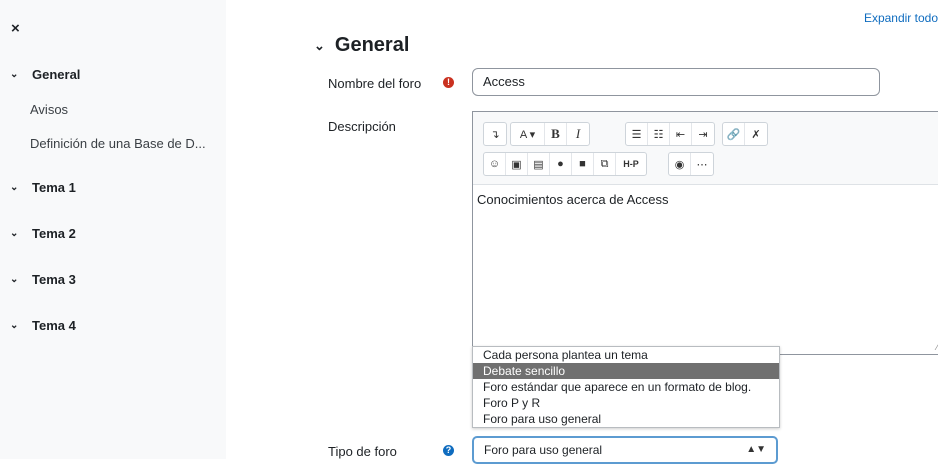 The height and width of the screenshot is (464, 938). What do you see at coordinates (495, 164) in the screenshot?
I see `emoji-icon: ☺` at bounding box center [495, 164].